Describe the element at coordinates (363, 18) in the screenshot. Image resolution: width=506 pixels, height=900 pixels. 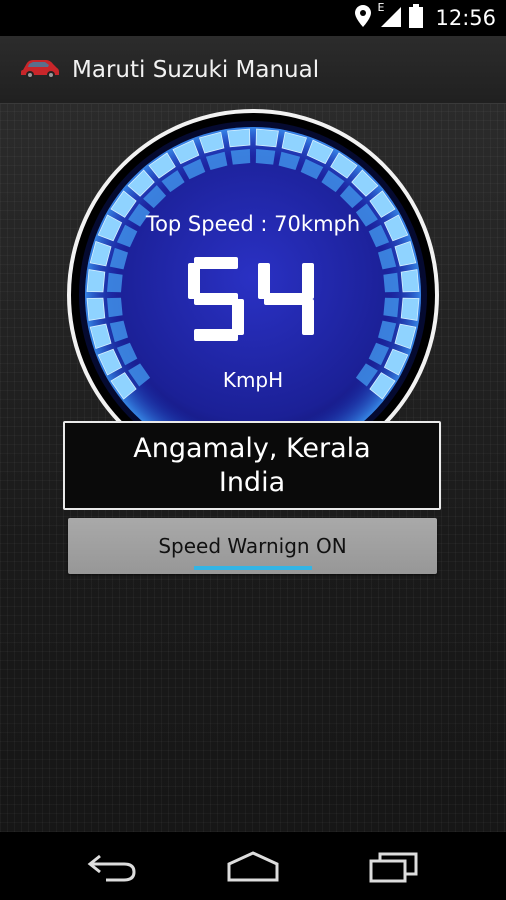
I see `location-icon` at that location.